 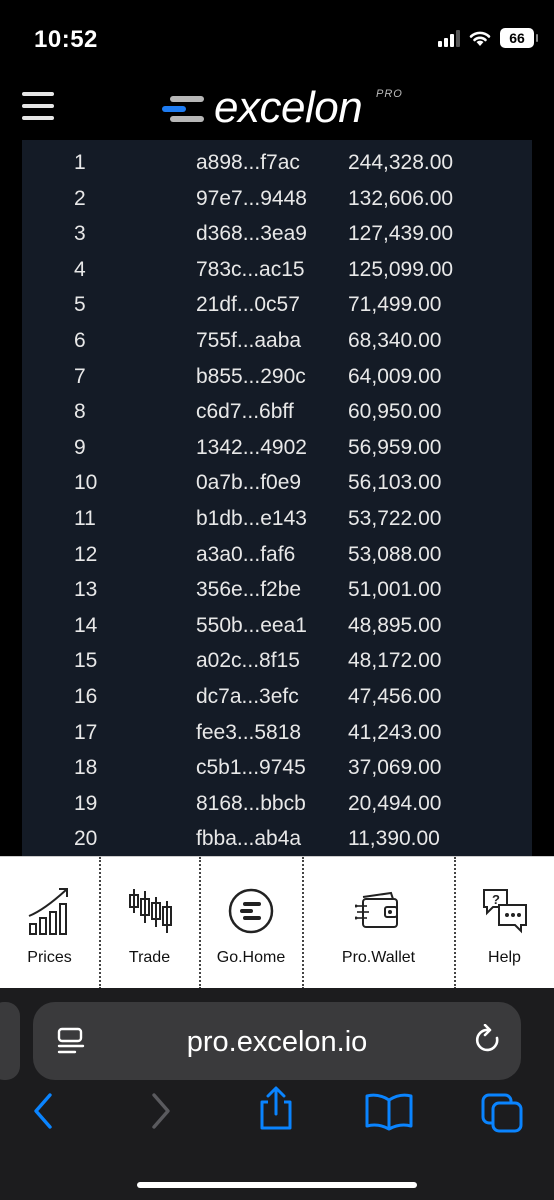 I want to click on address-cell: c6d7...6bff, so click(x=245, y=412).